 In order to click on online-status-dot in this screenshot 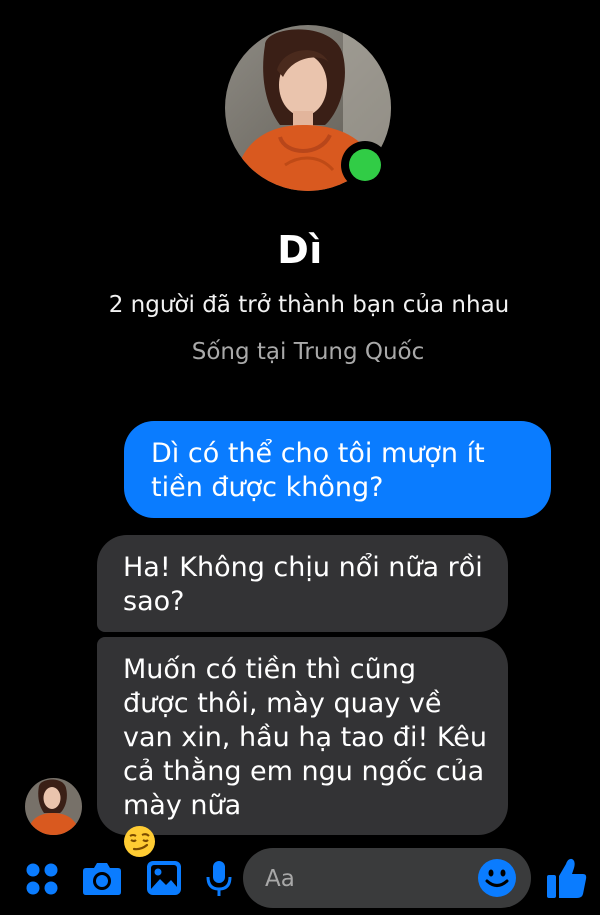, I will do `click(365, 165)`.